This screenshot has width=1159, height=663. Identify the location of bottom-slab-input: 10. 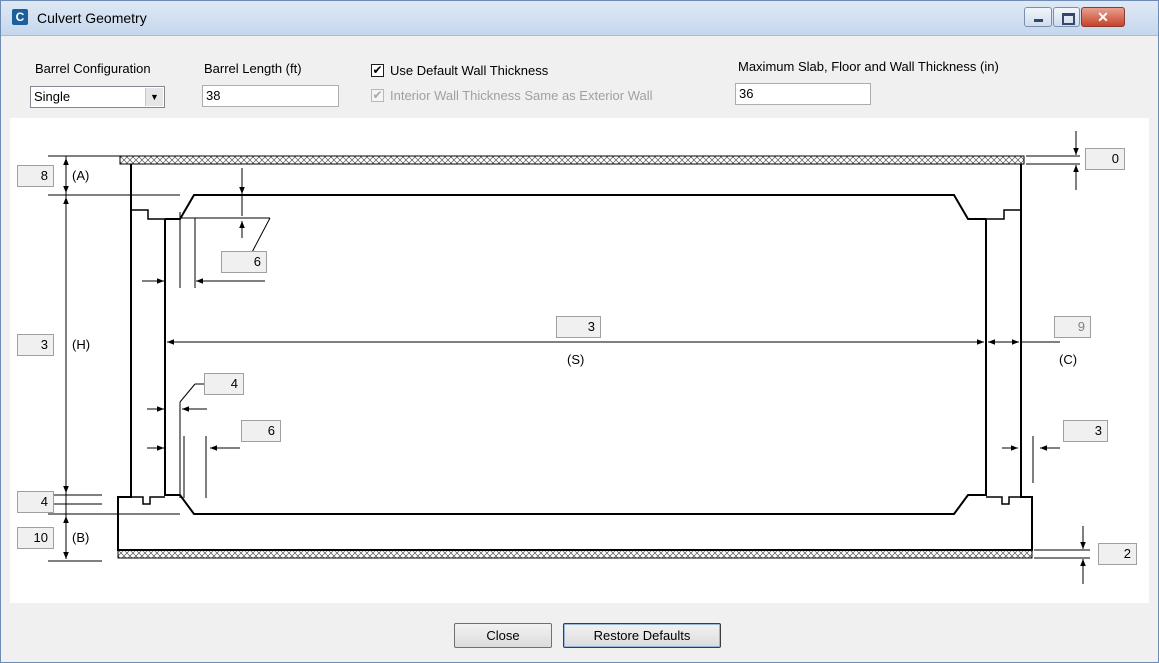
(35, 538).